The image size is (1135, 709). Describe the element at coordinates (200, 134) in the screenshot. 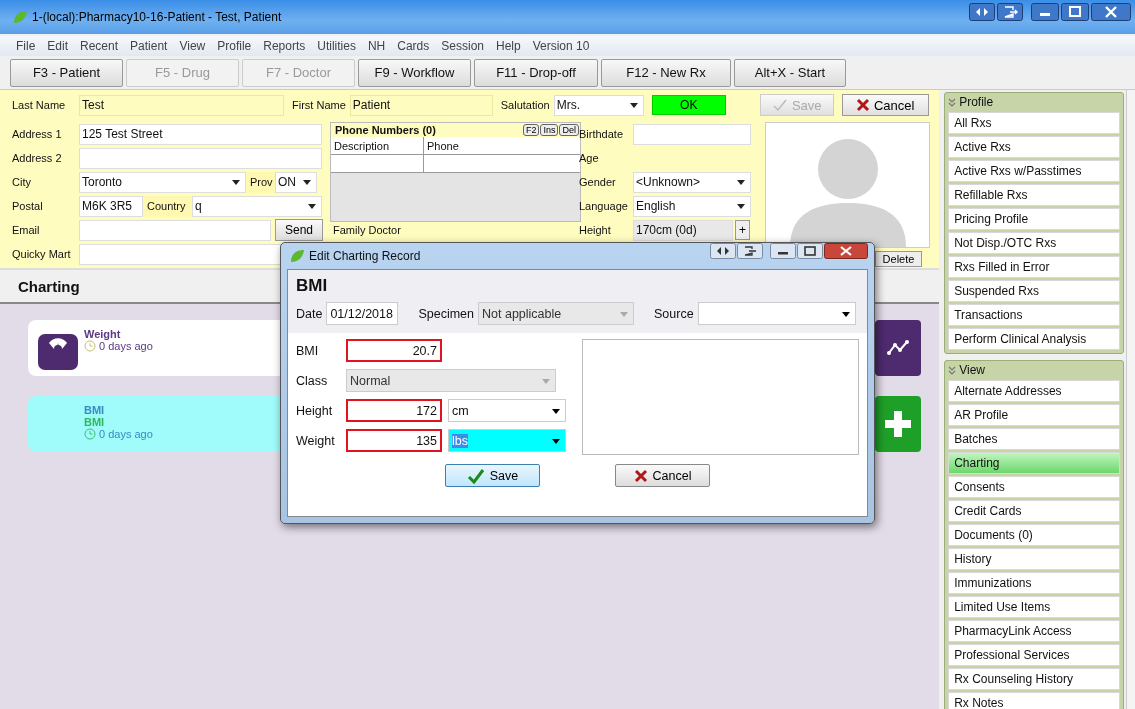

I see `address-field: 125 Test Street` at that location.